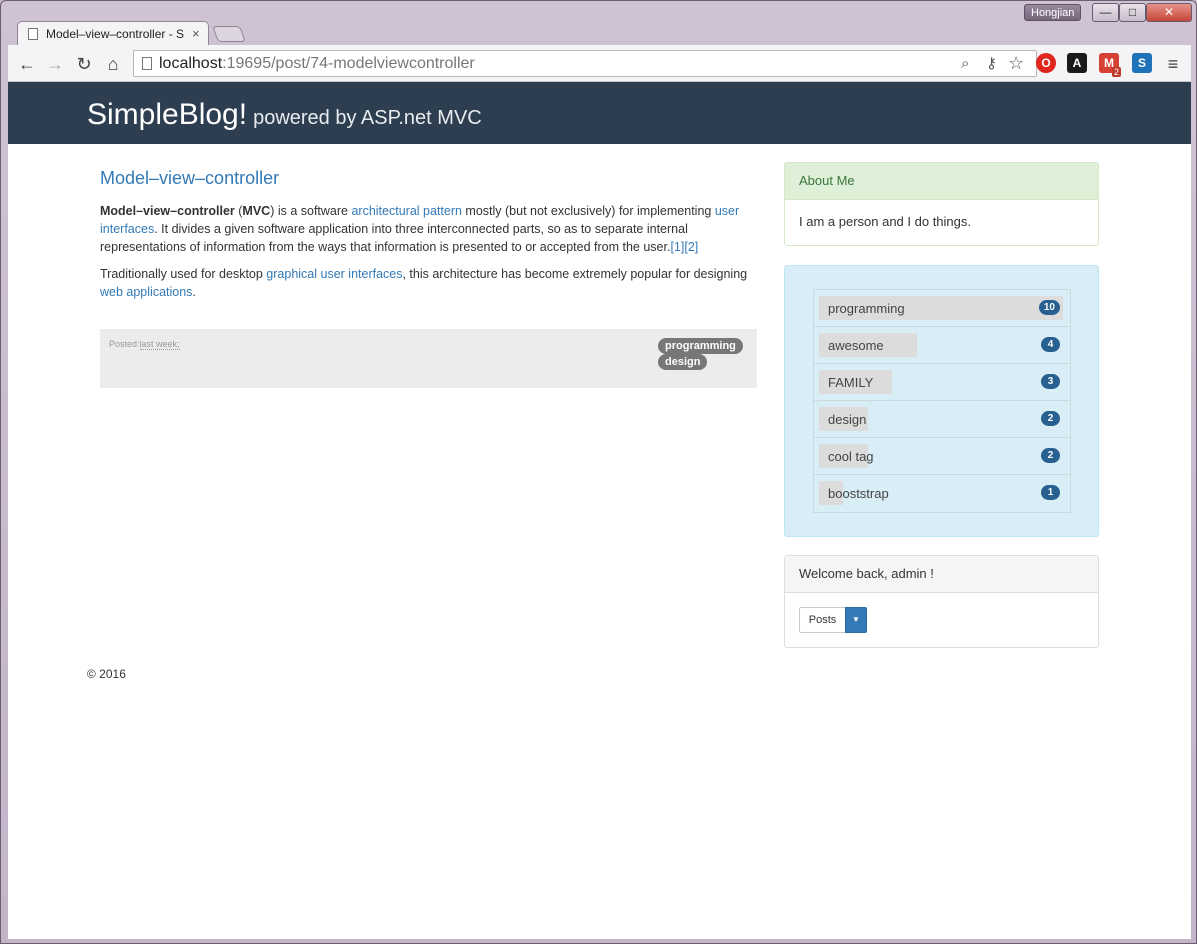 This screenshot has width=1197, height=944. I want to click on posted-time: last week;, so click(159, 344).